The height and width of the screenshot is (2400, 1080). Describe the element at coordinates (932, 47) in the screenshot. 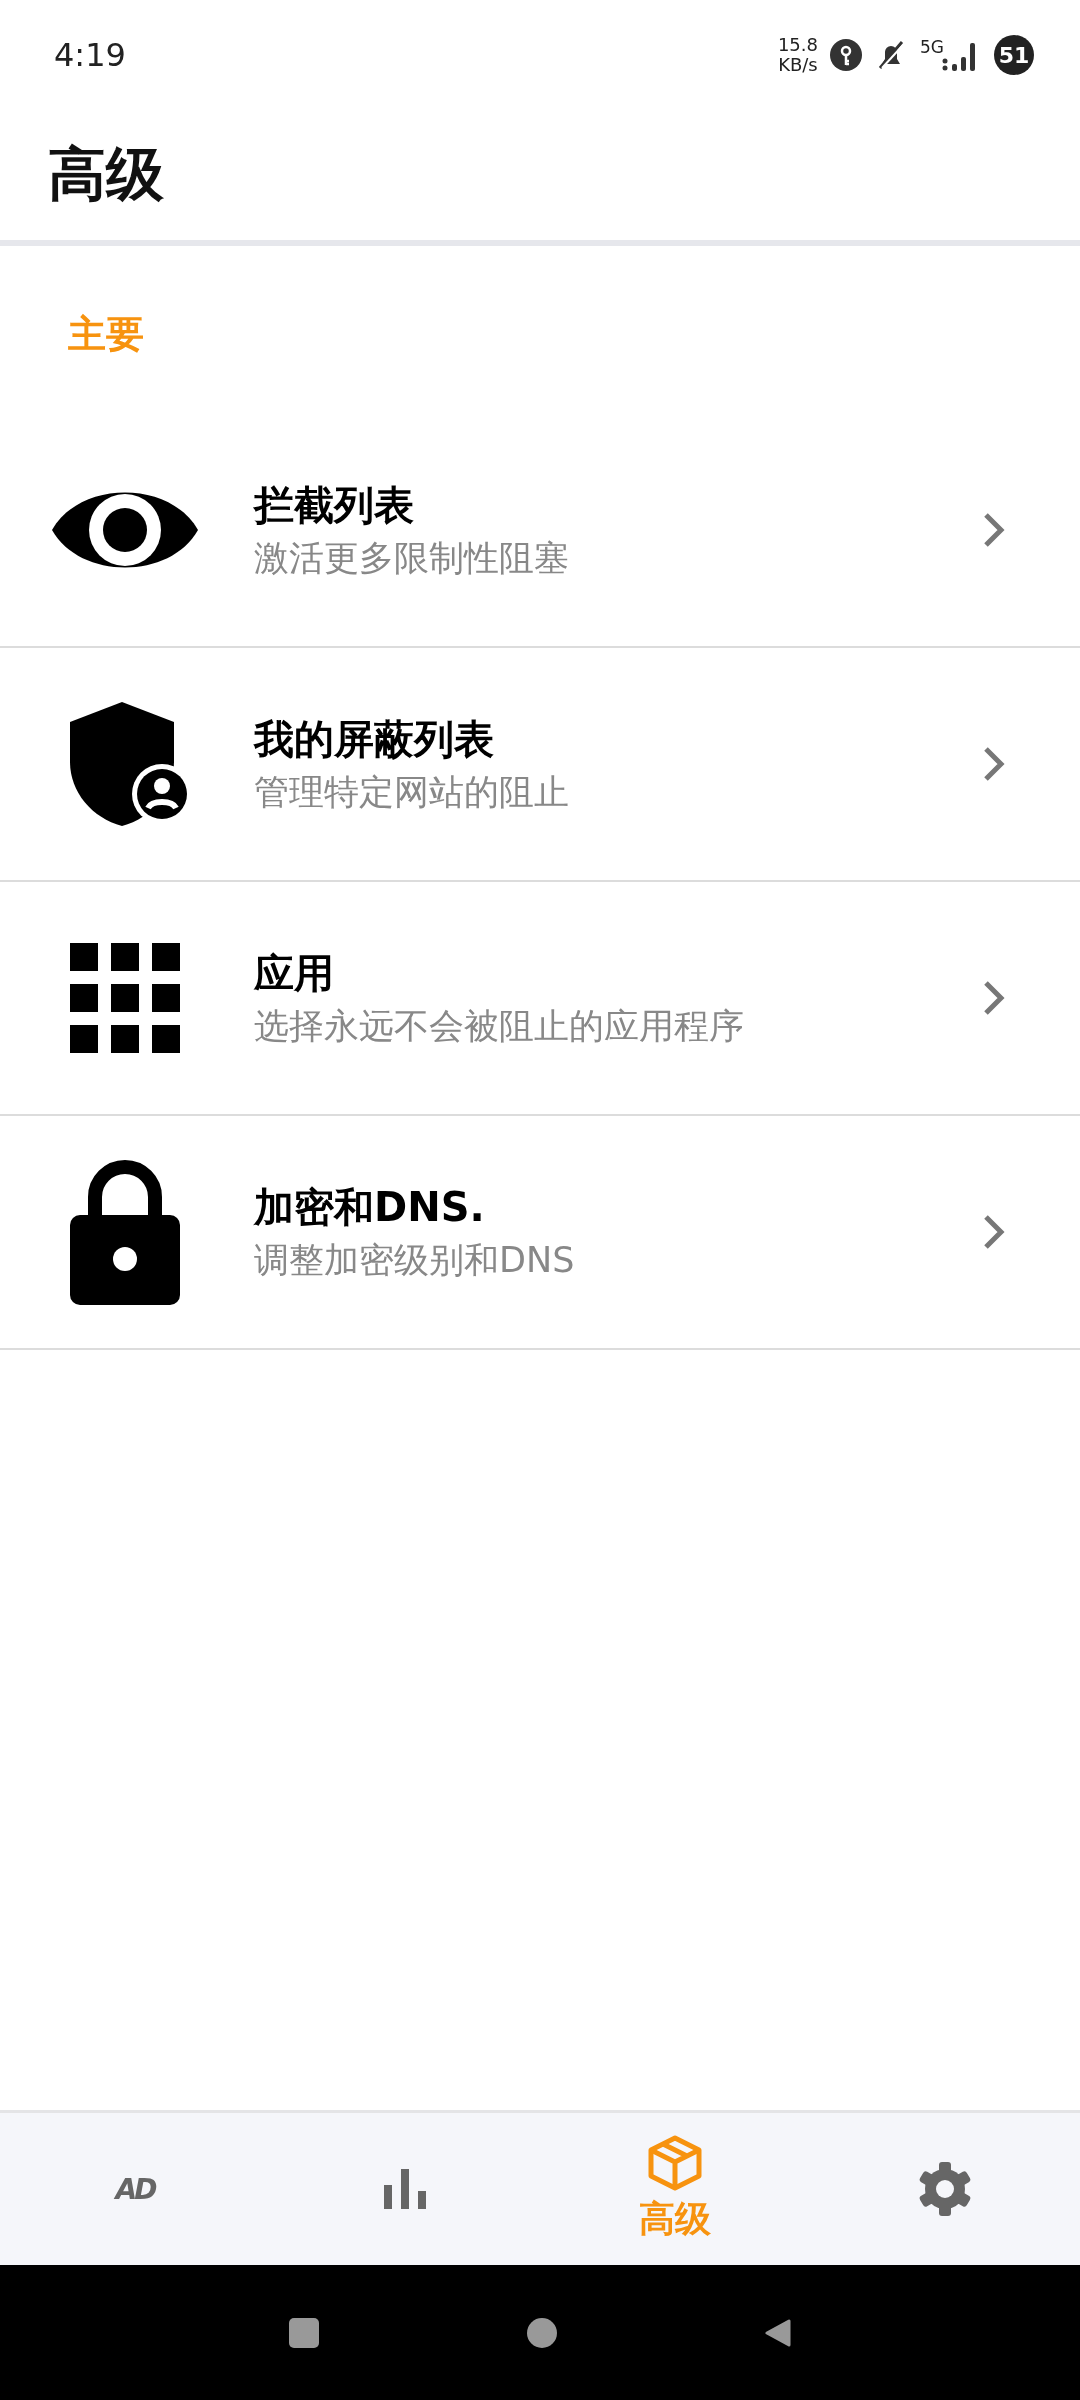

I see `network-type: 5G` at that location.